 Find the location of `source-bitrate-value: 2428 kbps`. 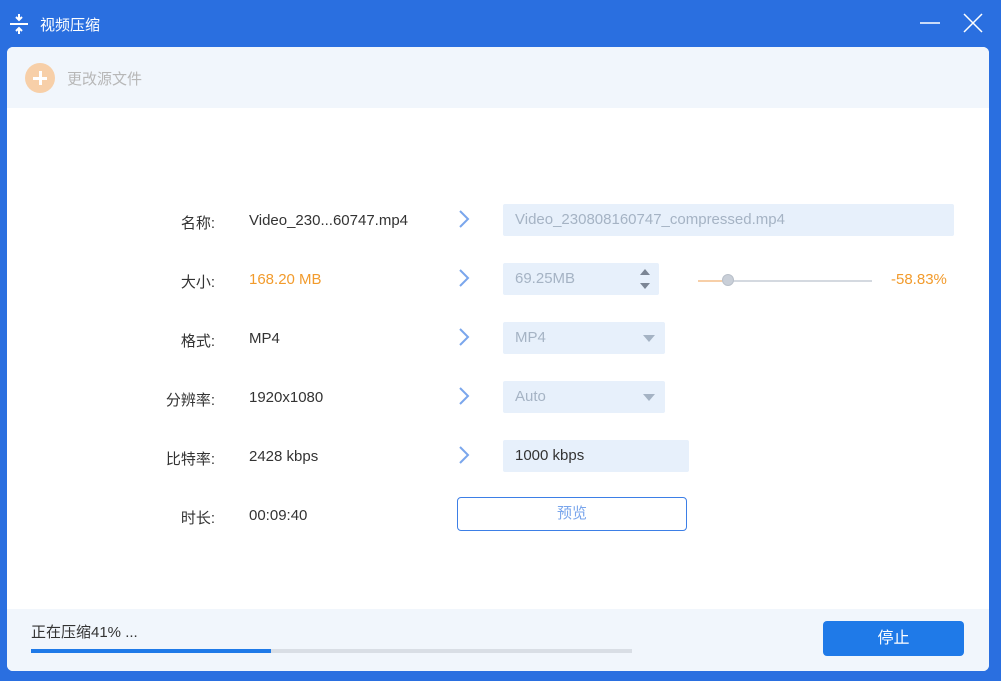

source-bitrate-value: 2428 kbps is located at coordinates (284, 456).